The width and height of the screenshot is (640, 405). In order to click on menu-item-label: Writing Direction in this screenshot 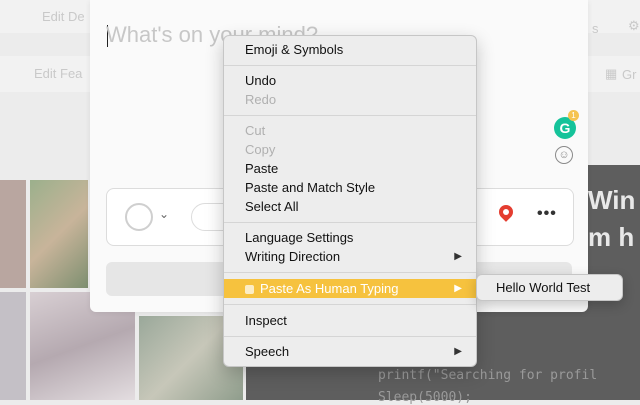, I will do `click(293, 256)`.